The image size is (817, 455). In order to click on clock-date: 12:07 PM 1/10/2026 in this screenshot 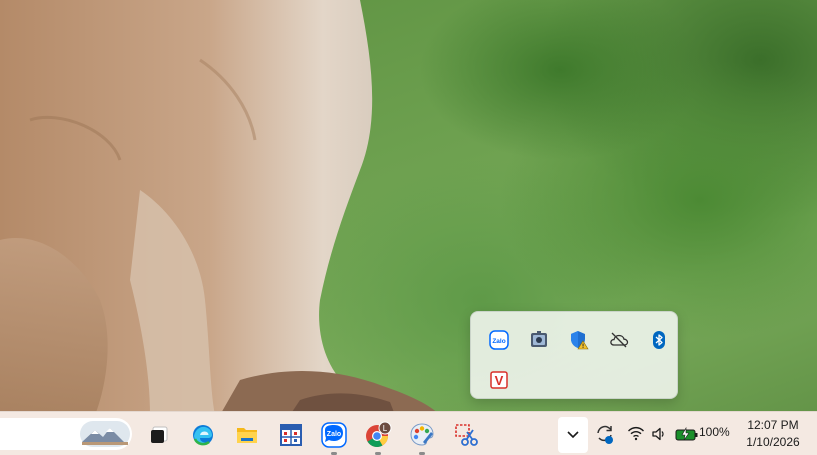, I will do `click(773, 434)`.